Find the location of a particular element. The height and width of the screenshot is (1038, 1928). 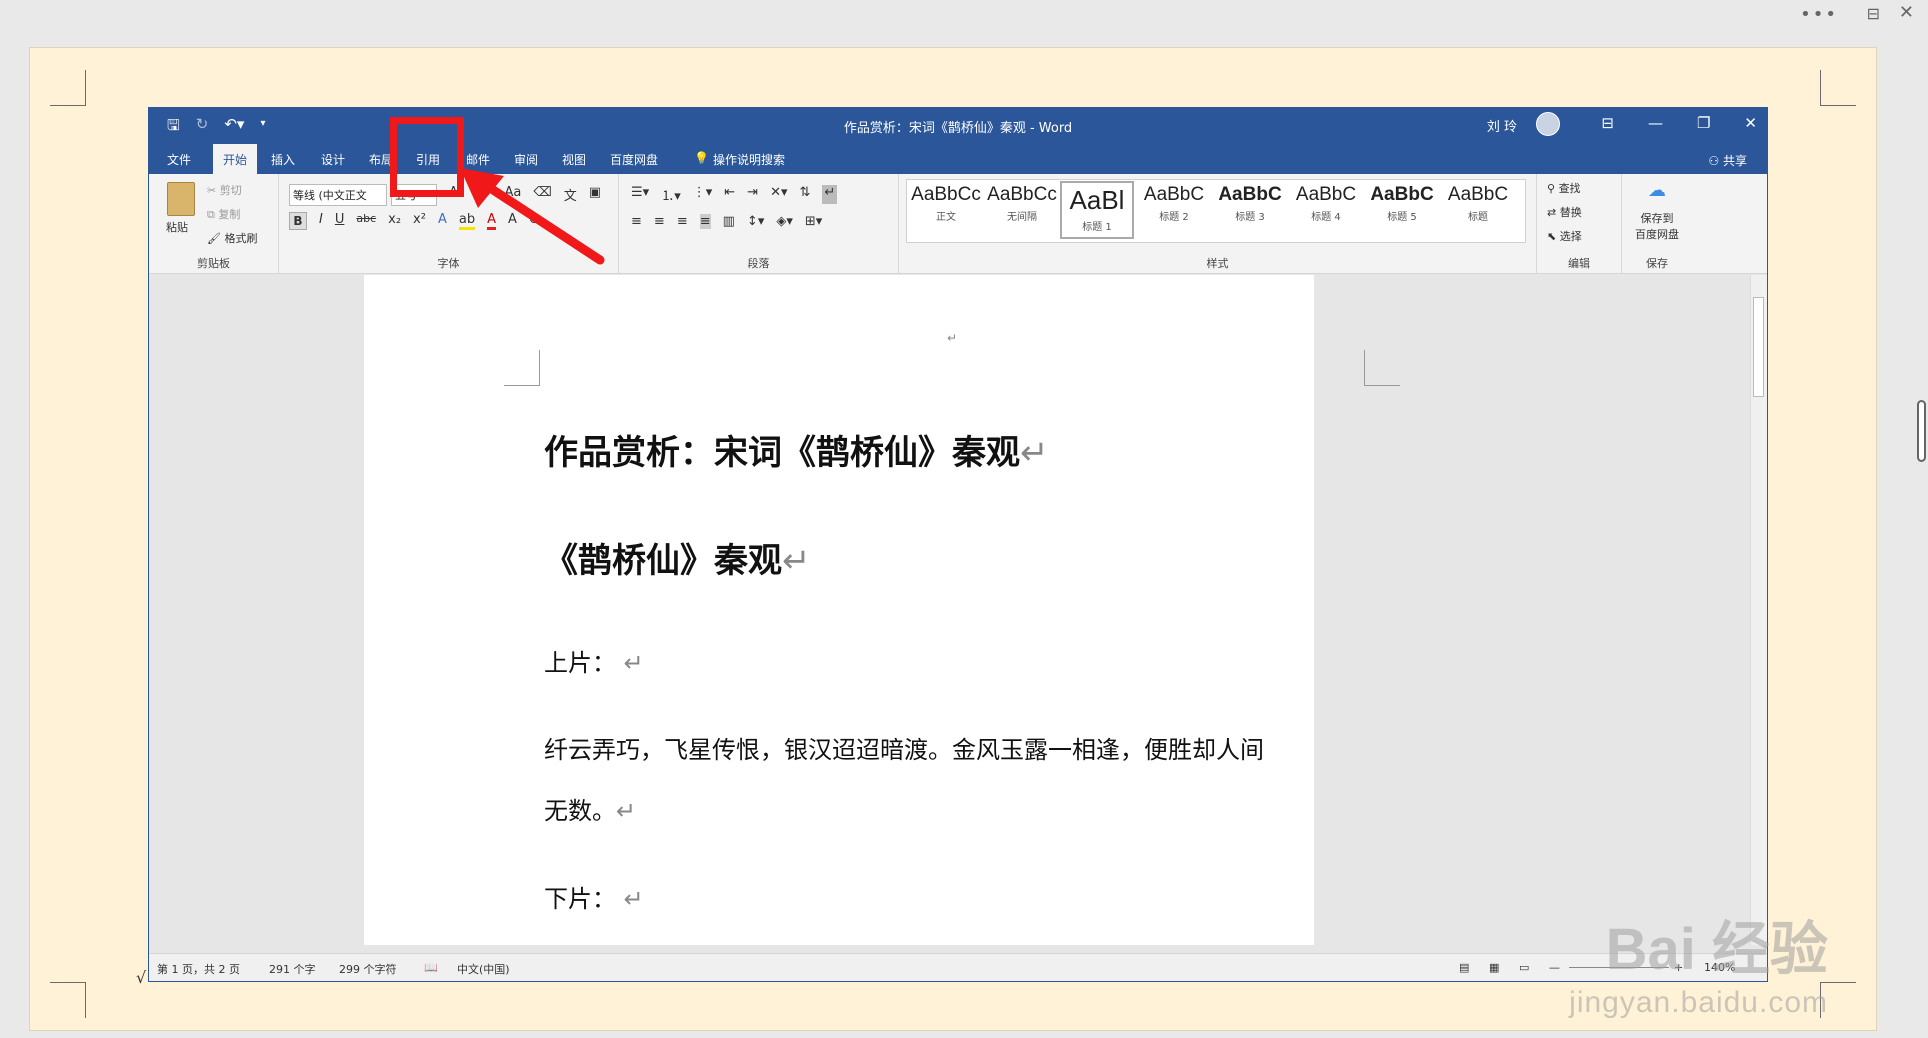

restore-icon: ⊟ is located at coordinates (1873, 13).